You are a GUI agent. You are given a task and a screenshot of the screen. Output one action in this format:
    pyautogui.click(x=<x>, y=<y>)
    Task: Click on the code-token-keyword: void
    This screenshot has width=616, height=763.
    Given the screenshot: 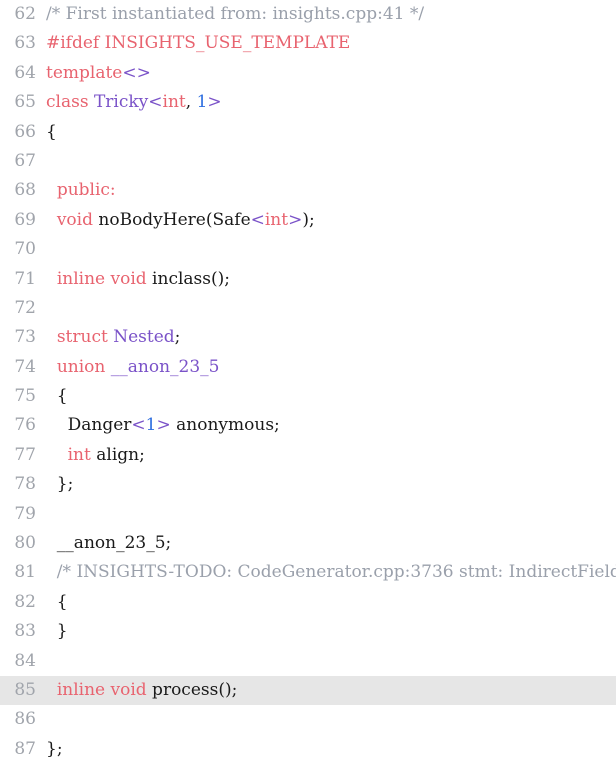 What is the action you would take?
    pyautogui.click(x=74, y=219)
    